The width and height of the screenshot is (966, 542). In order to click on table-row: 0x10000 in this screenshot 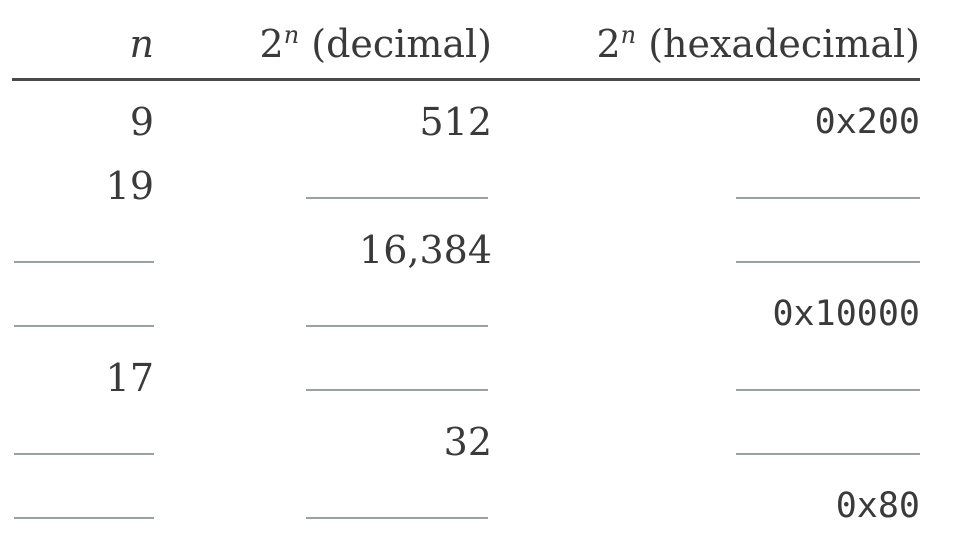, I will do `click(483, 314)`.